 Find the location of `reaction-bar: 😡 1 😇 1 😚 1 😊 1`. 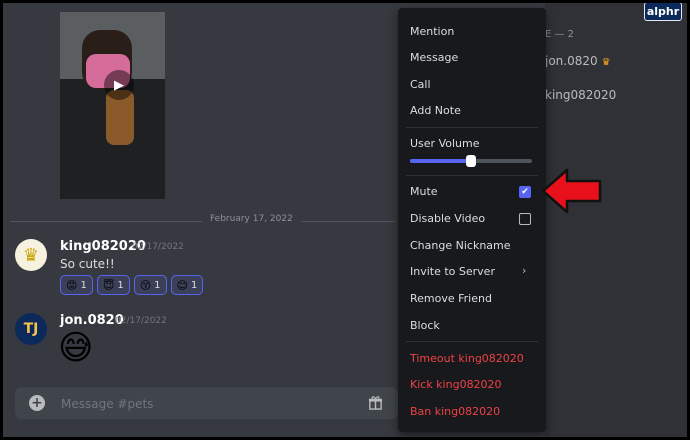

reaction-bar: 😡 1 😇 1 😚 1 😊 1 is located at coordinates (132, 285).